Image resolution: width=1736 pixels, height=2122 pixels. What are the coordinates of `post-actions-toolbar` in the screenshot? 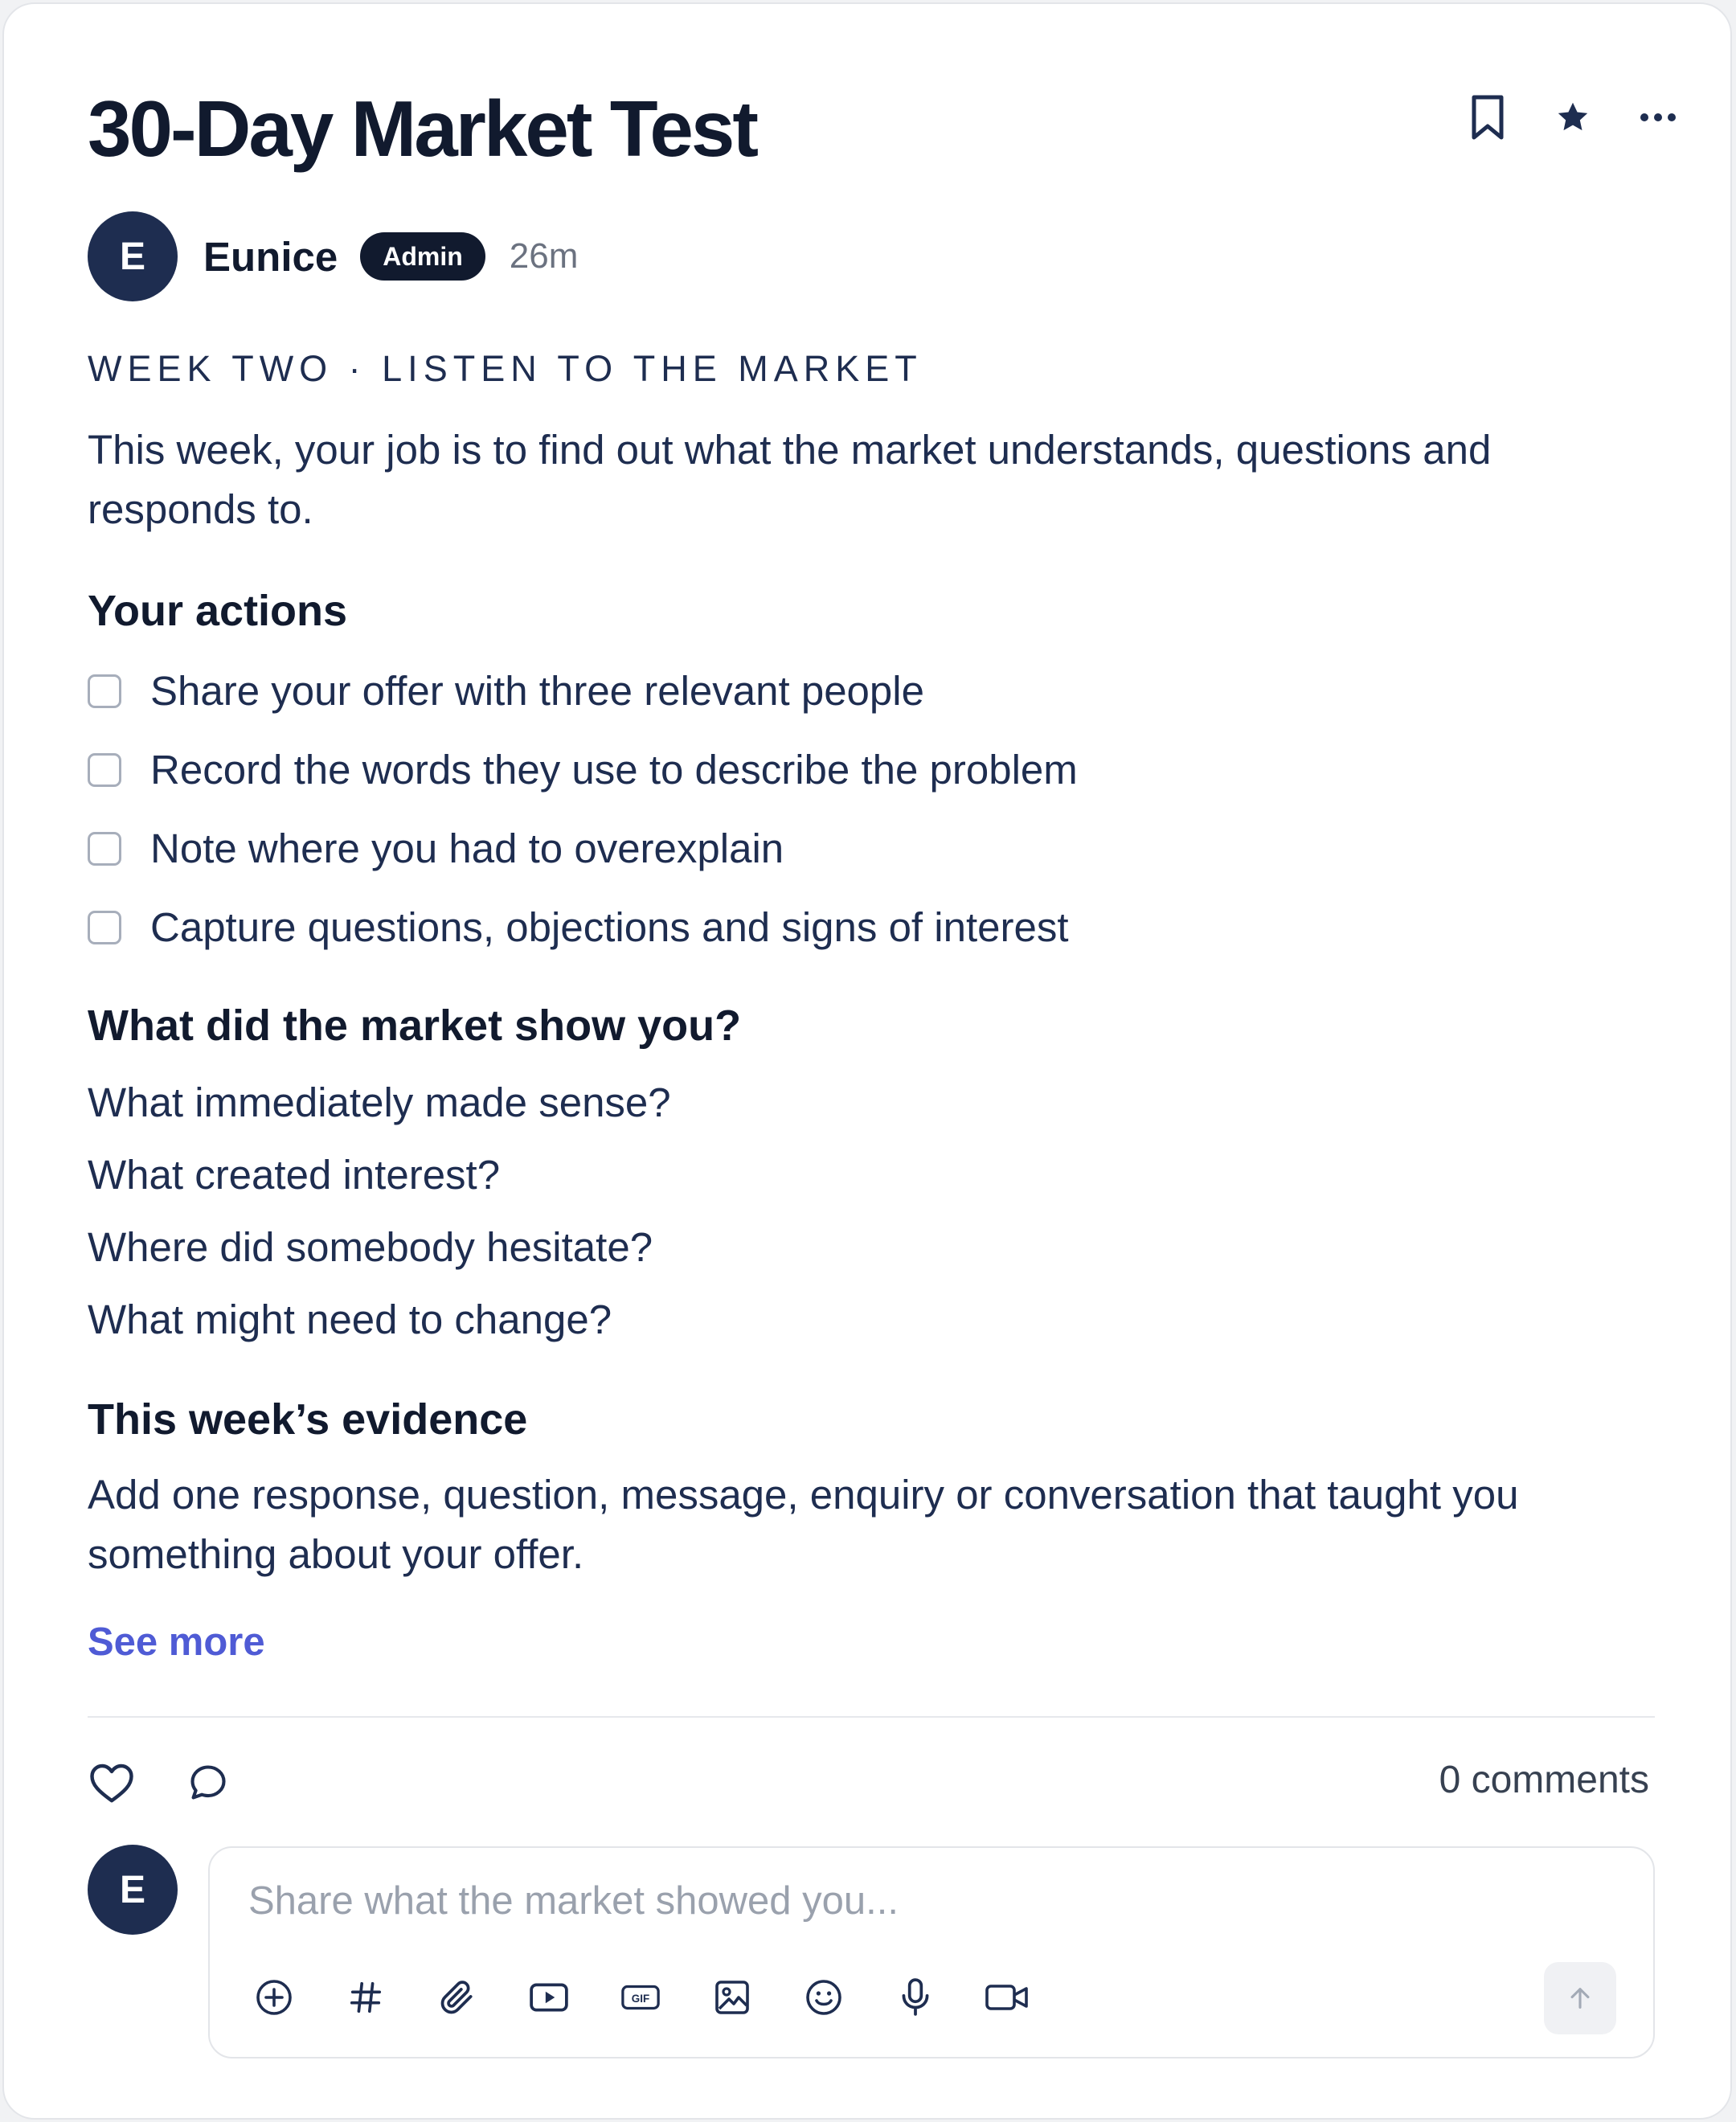 It's located at (1573, 117).